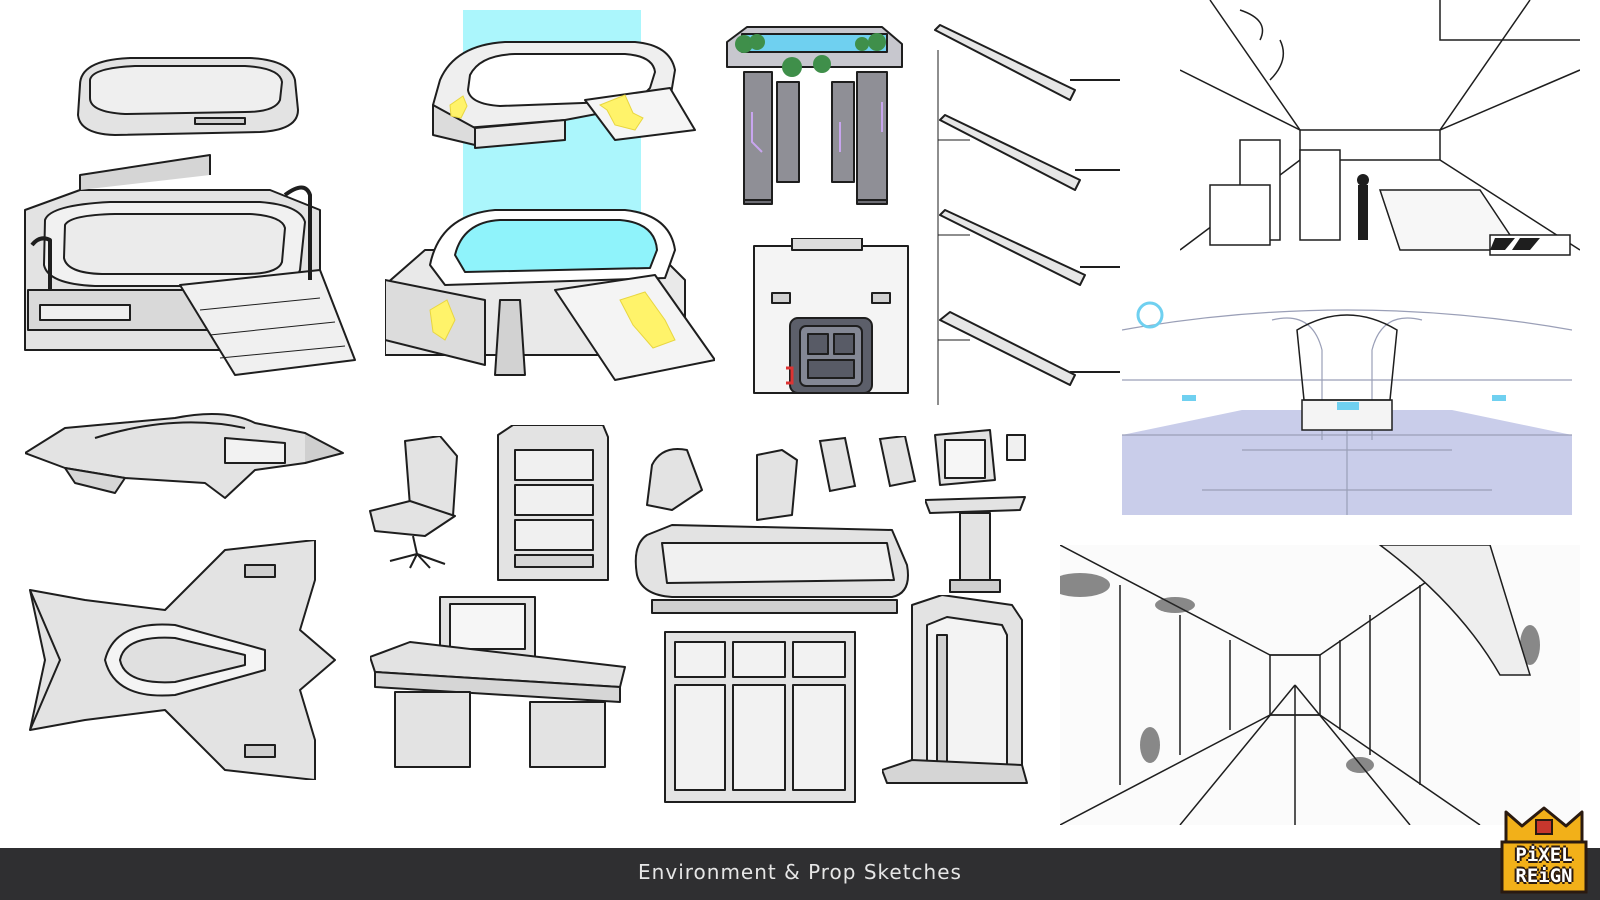  I want to click on ship-top-sketch, so click(185, 660).